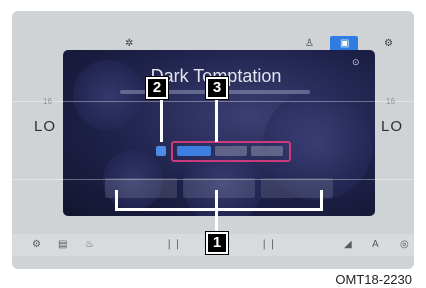  I want to click on dock-icon-3: ♨, so click(89, 244).